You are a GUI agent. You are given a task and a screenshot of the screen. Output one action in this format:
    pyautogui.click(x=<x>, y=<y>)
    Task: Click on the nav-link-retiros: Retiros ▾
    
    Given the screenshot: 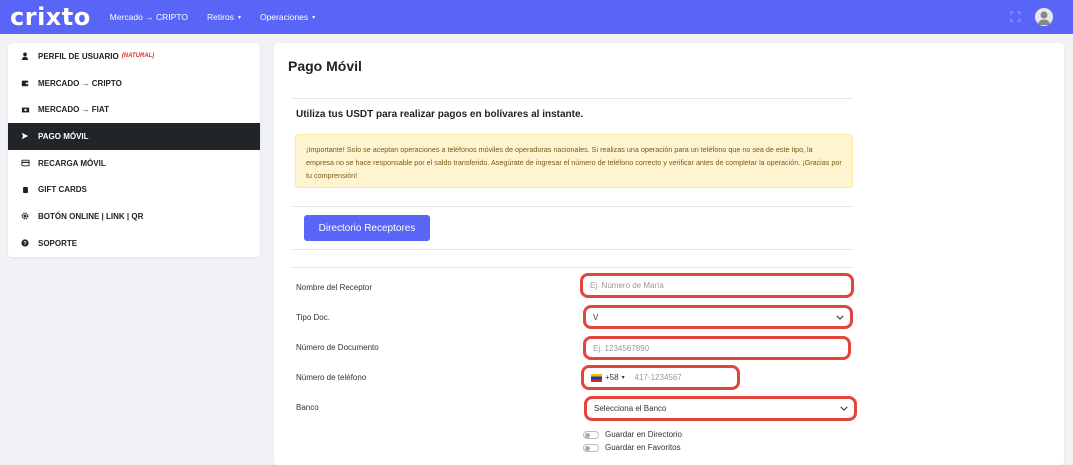 What is the action you would take?
    pyautogui.click(x=224, y=17)
    